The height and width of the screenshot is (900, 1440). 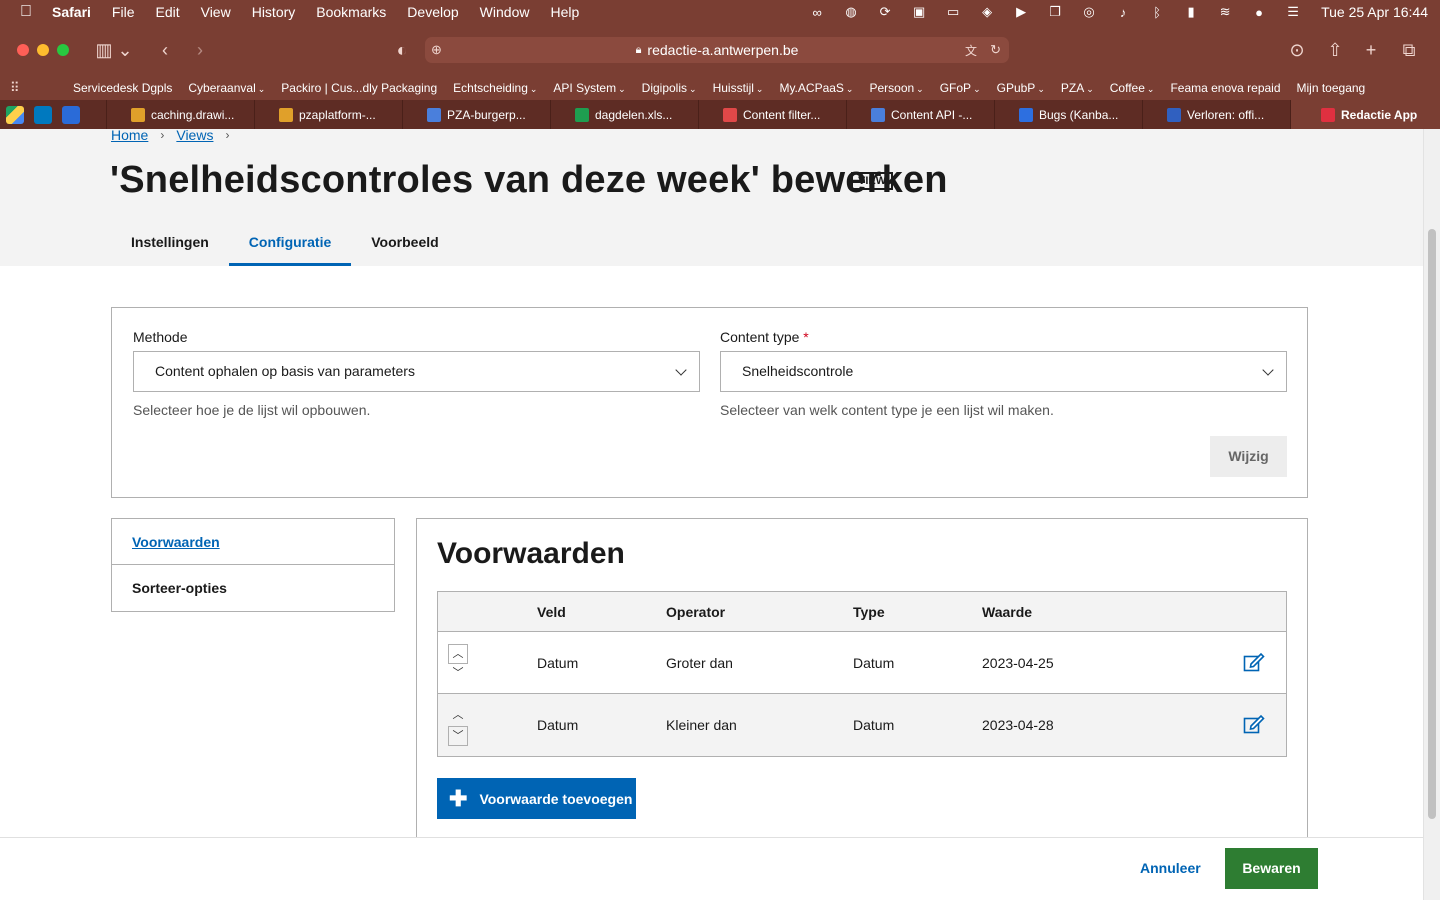 What do you see at coordinates (194, 136) in the screenshot?
I see `breadcrumb-views: Views` at bounding box center [194, 136].